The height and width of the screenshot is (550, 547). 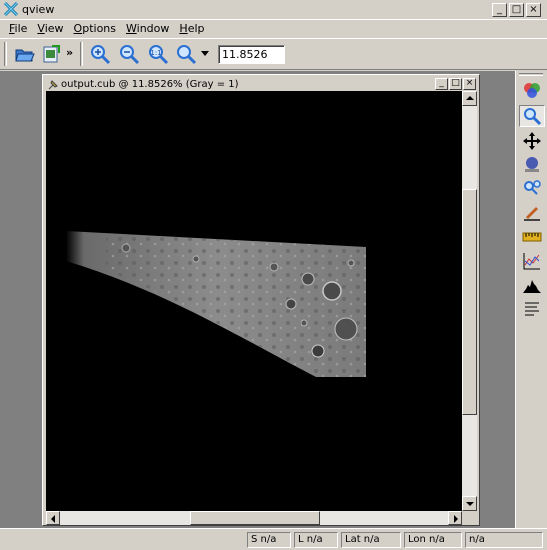 I want to click on zoom-tool-icon, so click(x=533, y=117).